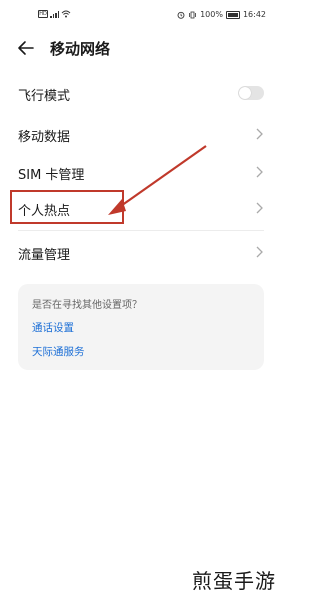  I want to click on vibrate-icon, so click(192, 14).